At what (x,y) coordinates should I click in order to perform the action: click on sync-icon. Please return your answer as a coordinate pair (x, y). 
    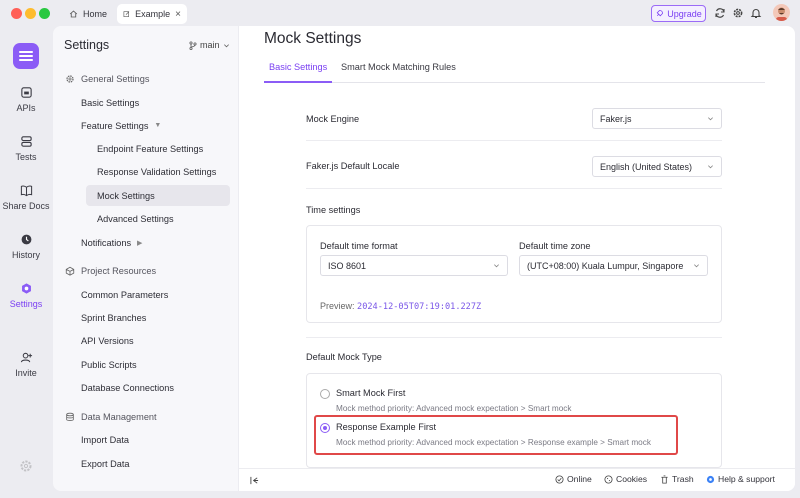
    Looking at the image, I should click on (720, 13).